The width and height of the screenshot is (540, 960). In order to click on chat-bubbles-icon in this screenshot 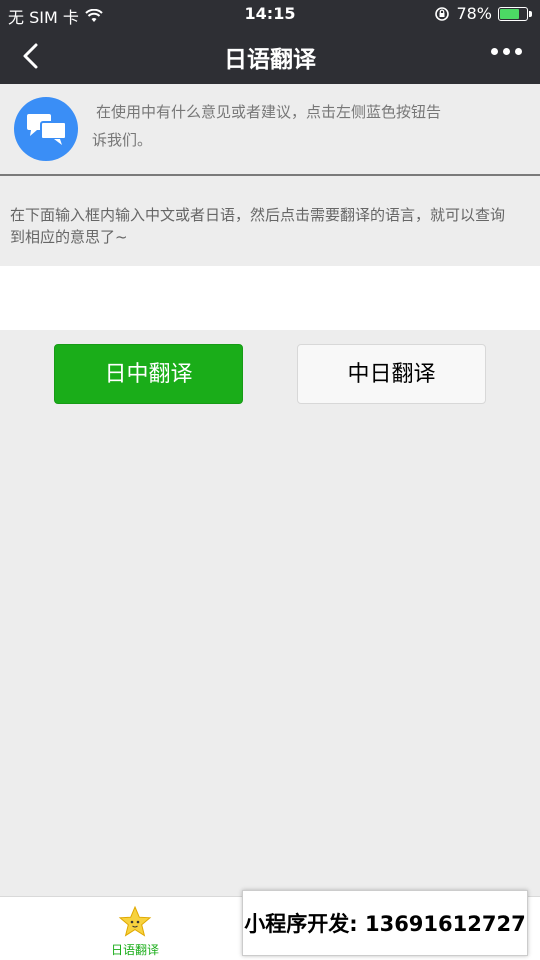, I will do `click(47, 129)`.